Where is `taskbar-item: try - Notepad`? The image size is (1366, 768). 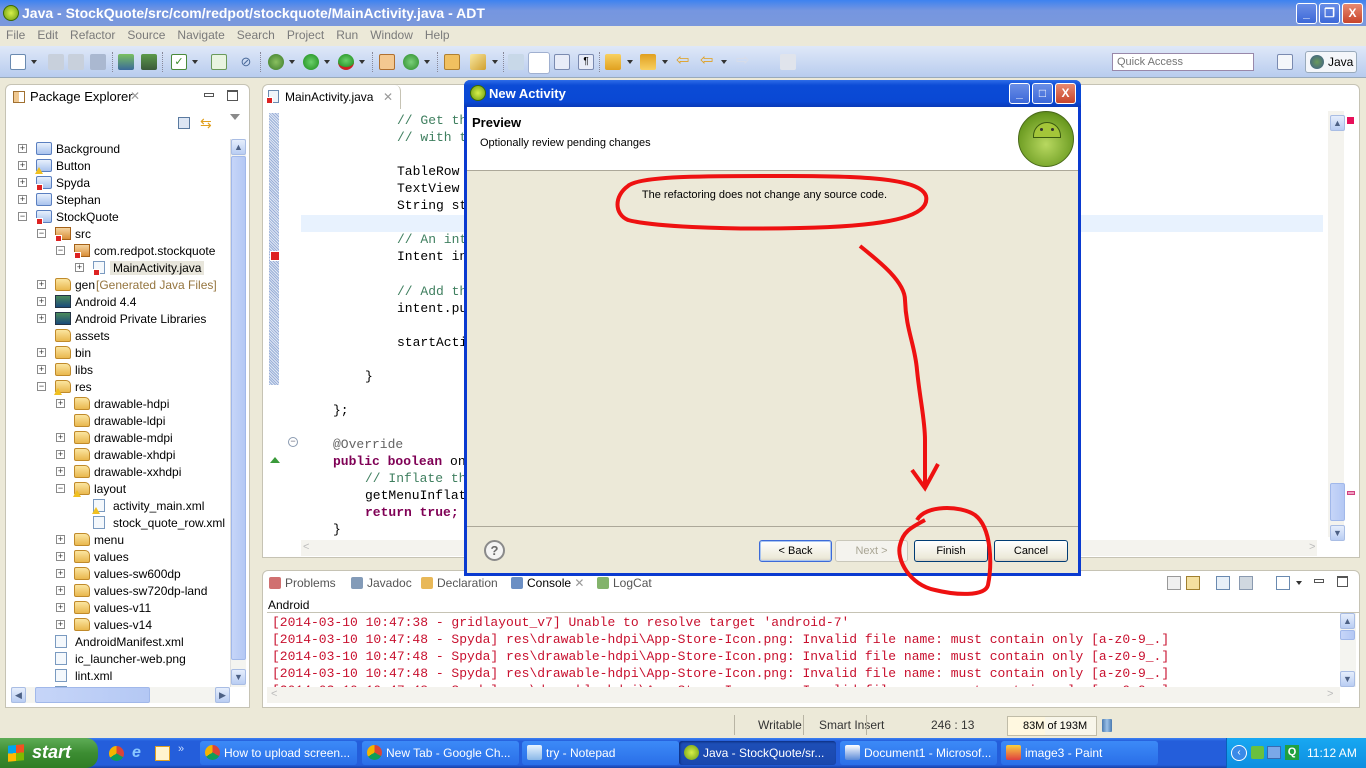
taskbar-item: try - Notepad is located at coordinates (600, 753).